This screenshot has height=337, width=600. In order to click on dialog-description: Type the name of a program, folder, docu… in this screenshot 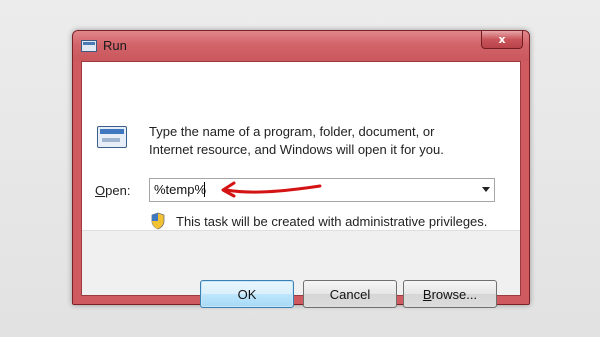, I will do `click(296, 140)`.